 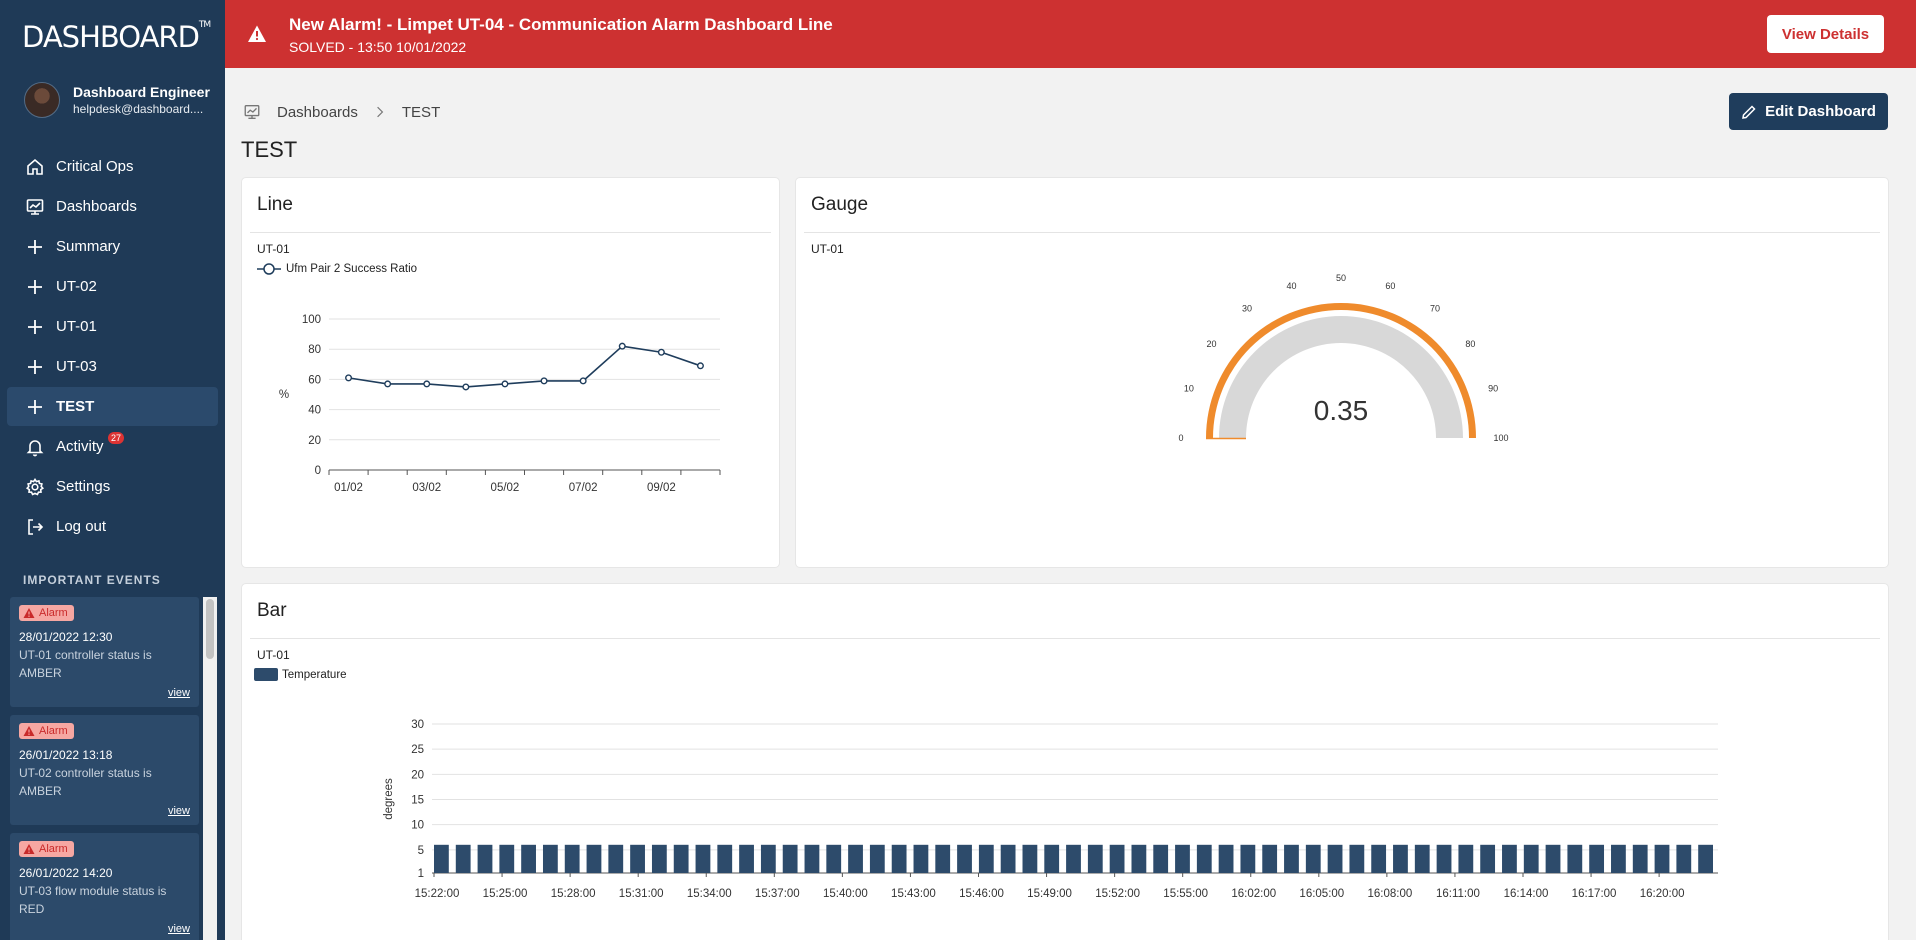 I want to click on event-text: UT-03 flow module status is RED, so click(x=93, y=900).